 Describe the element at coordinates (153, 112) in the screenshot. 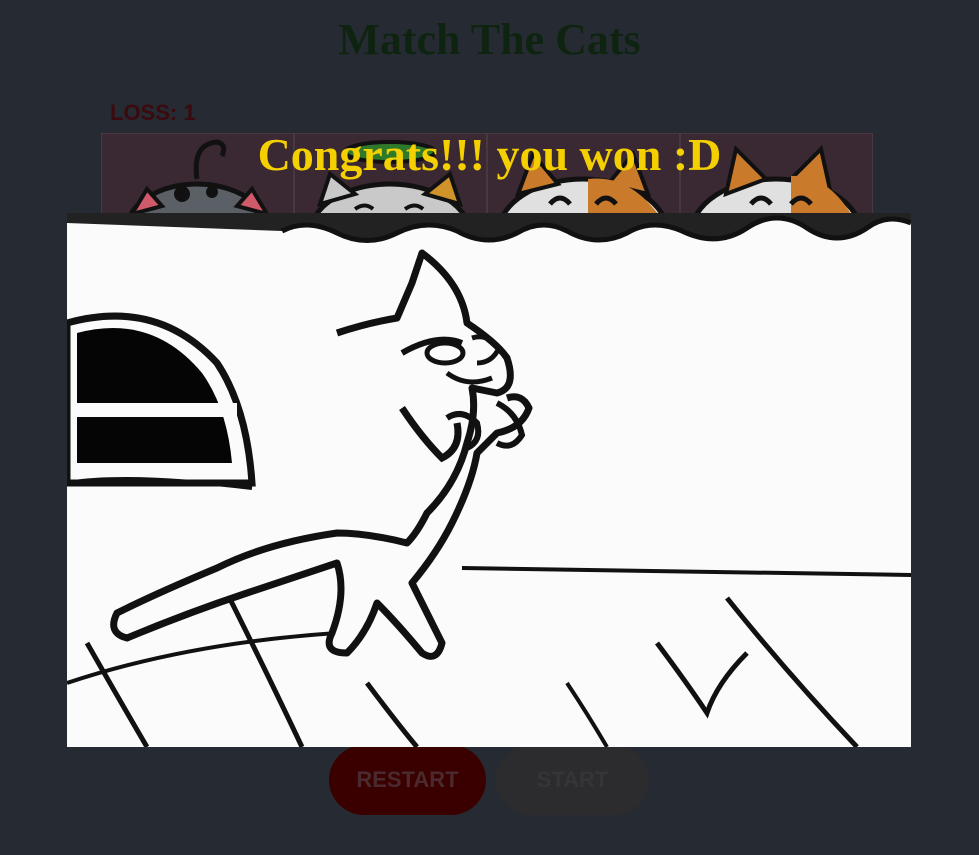

I see `loss-counter: LOSS: 1` at that location.